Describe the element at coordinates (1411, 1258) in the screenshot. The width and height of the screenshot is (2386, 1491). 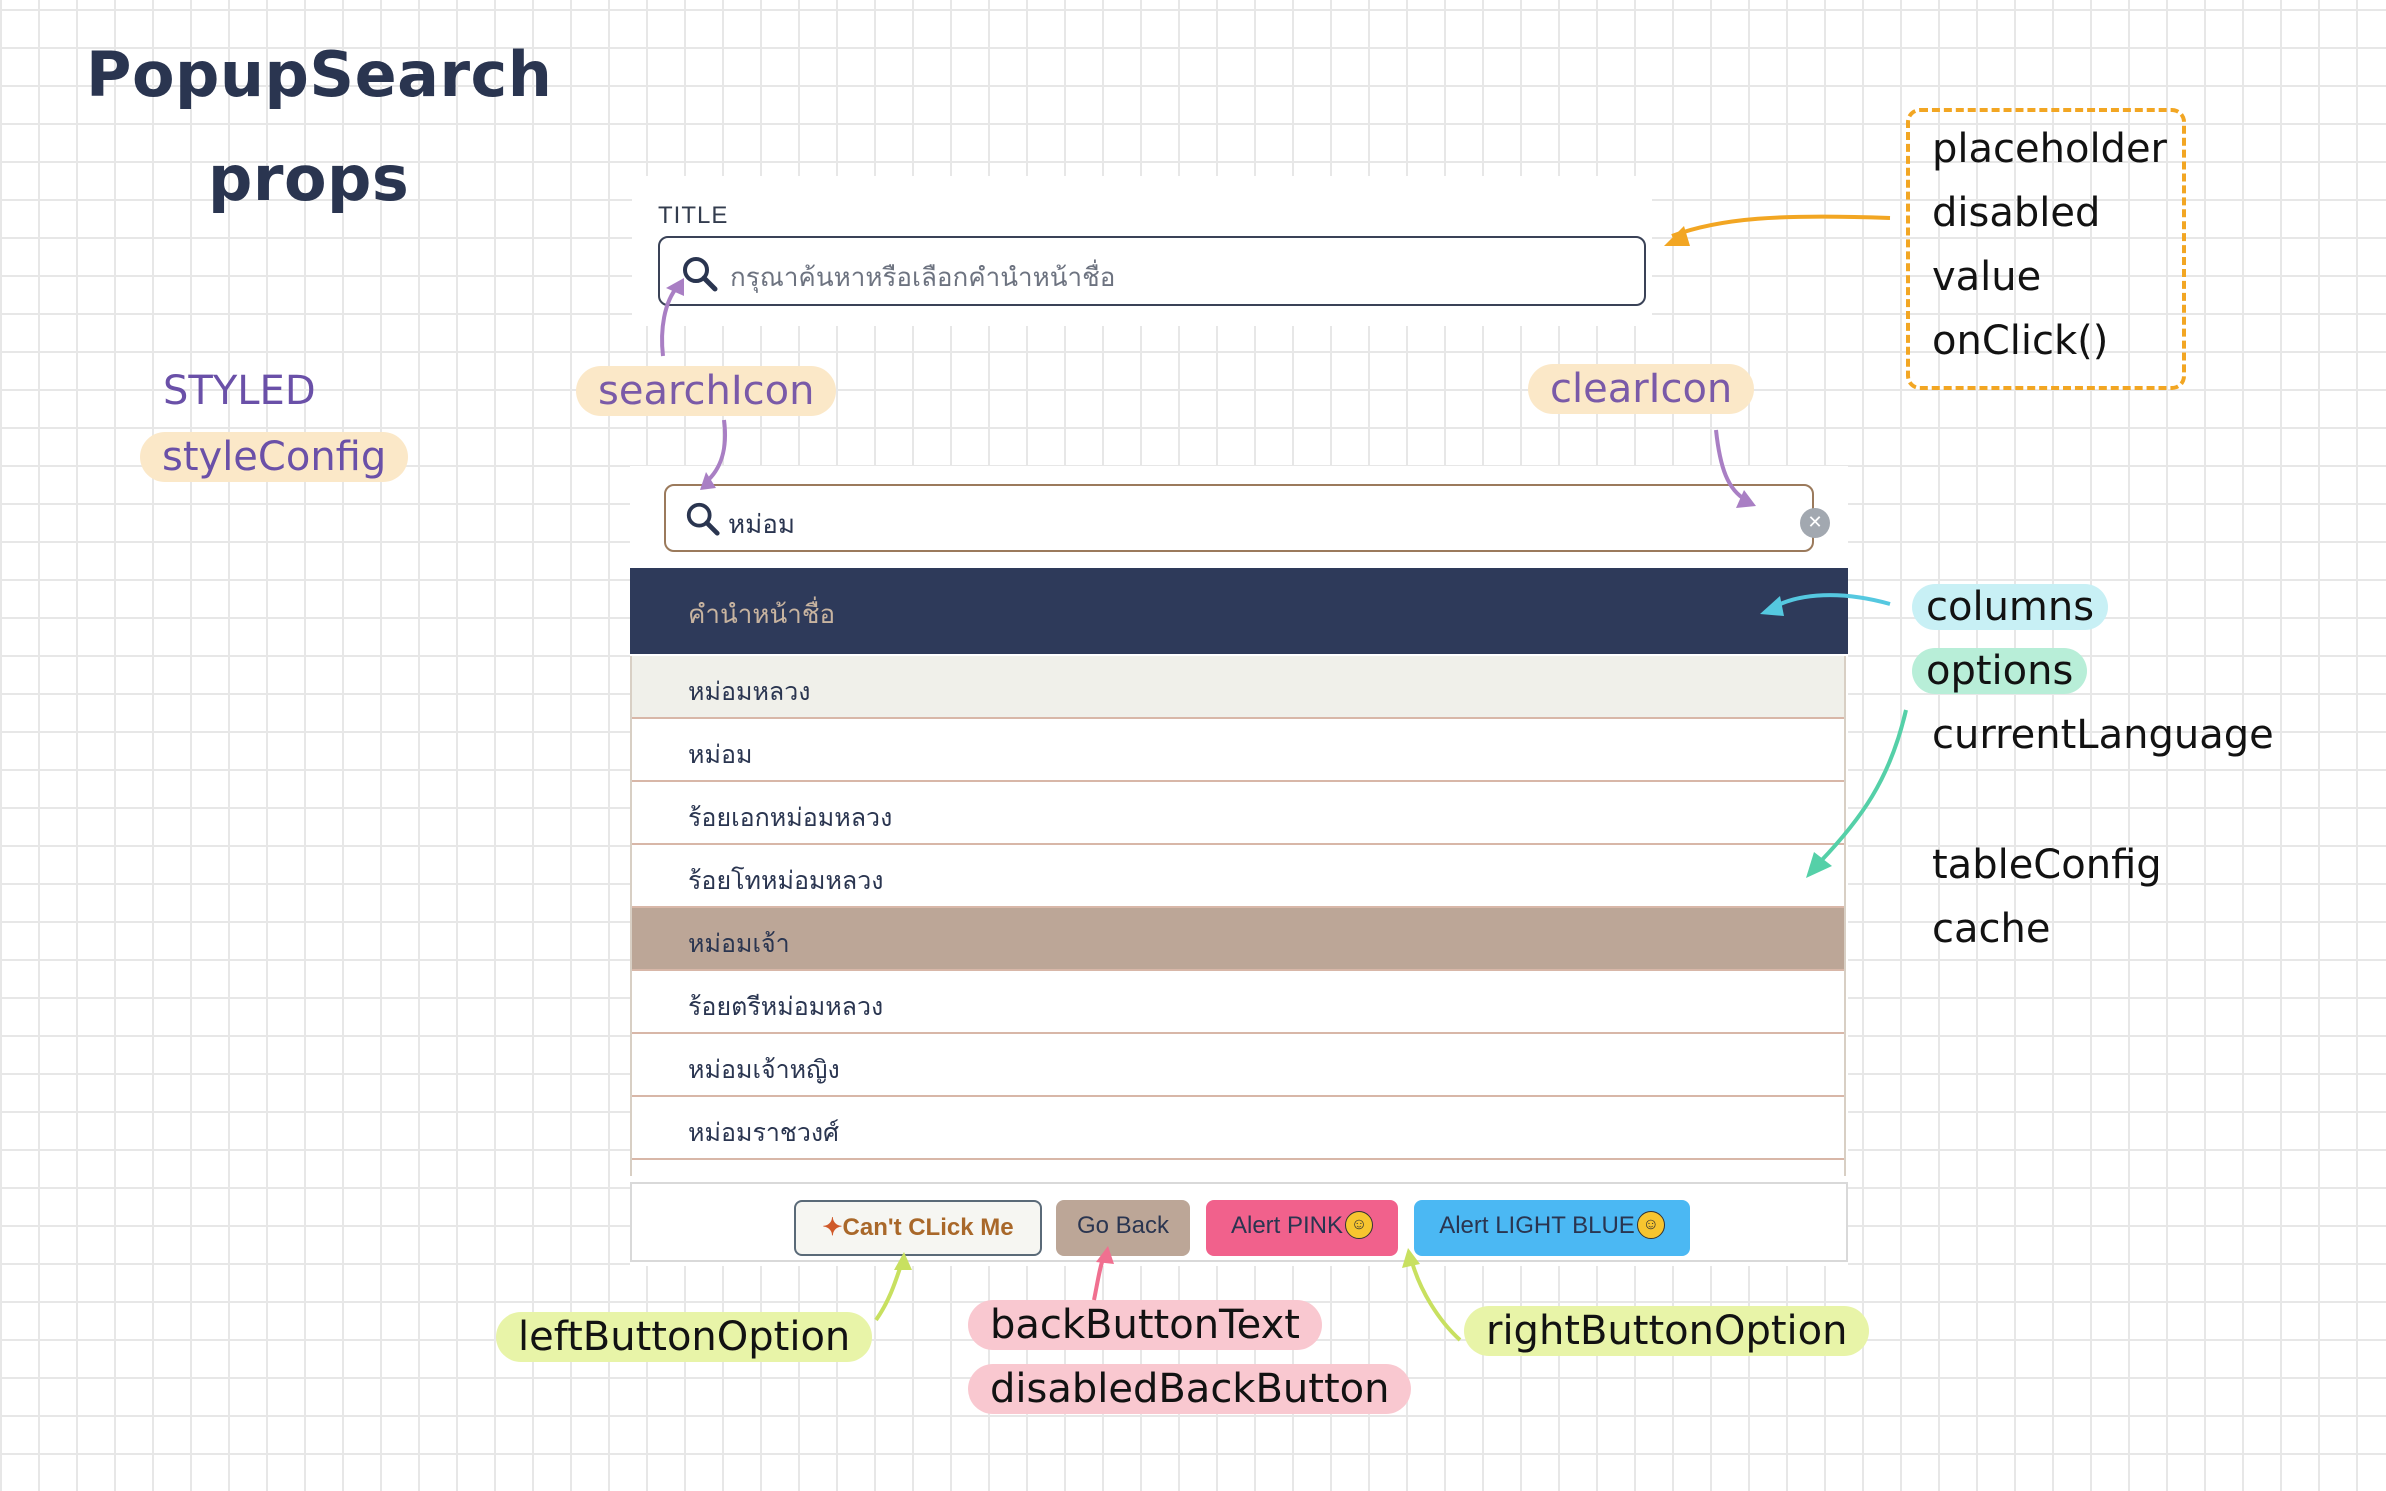
I see `arrowhead-right-button` at that location.